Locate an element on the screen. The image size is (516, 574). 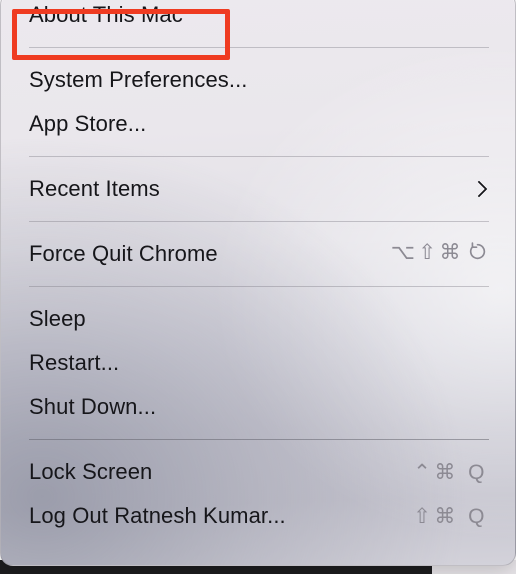
menu-item-label: Lock Screen is located at coordinates (91, 471).